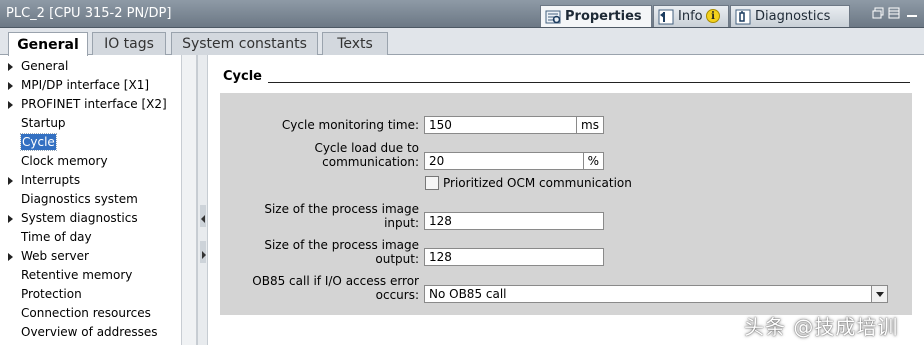  What do you see at coordinates (48, 44) in the screenshot?
I see `tab-general: General` at bounding box center [48, 44].